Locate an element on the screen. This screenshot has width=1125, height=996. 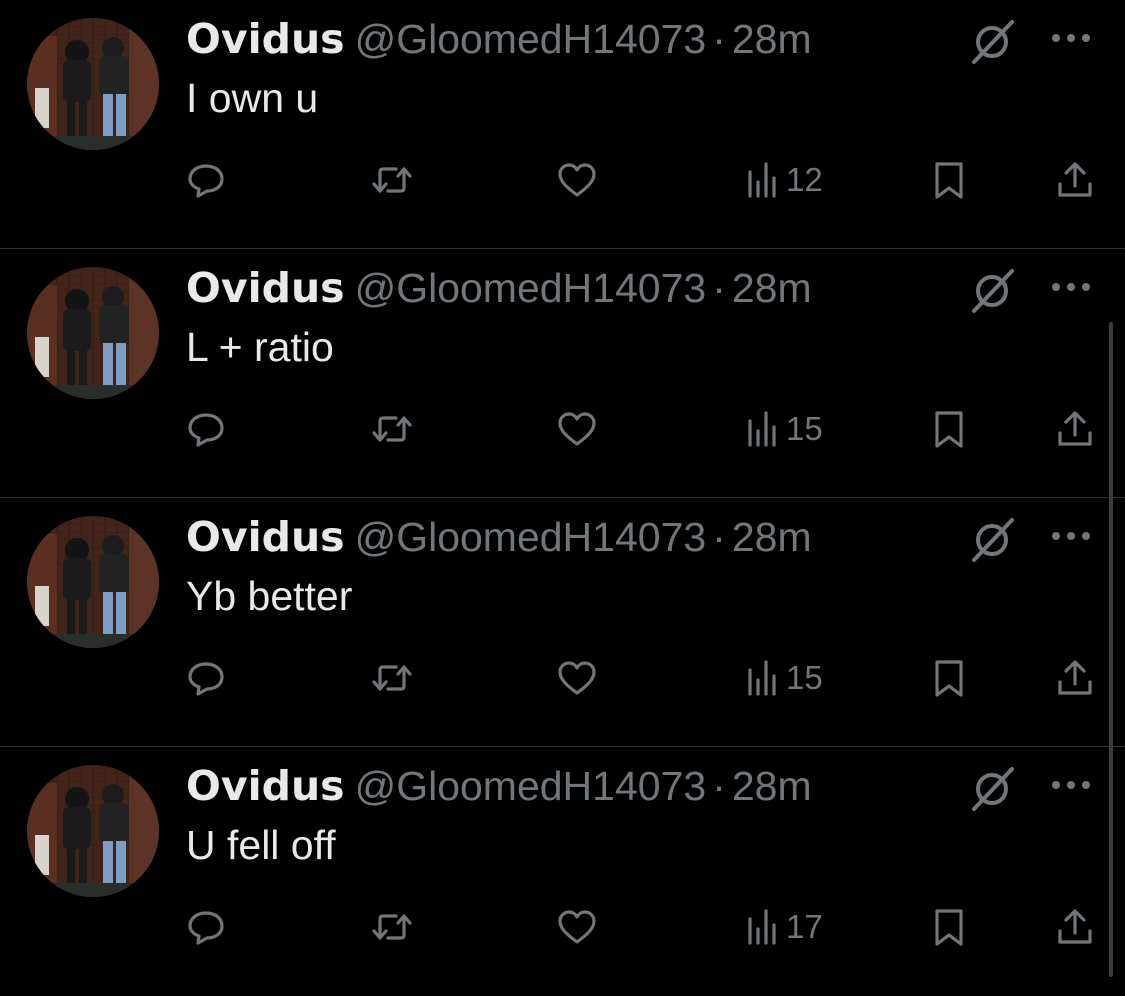
tweet-text: I own u is located at coordinates (252, 98).